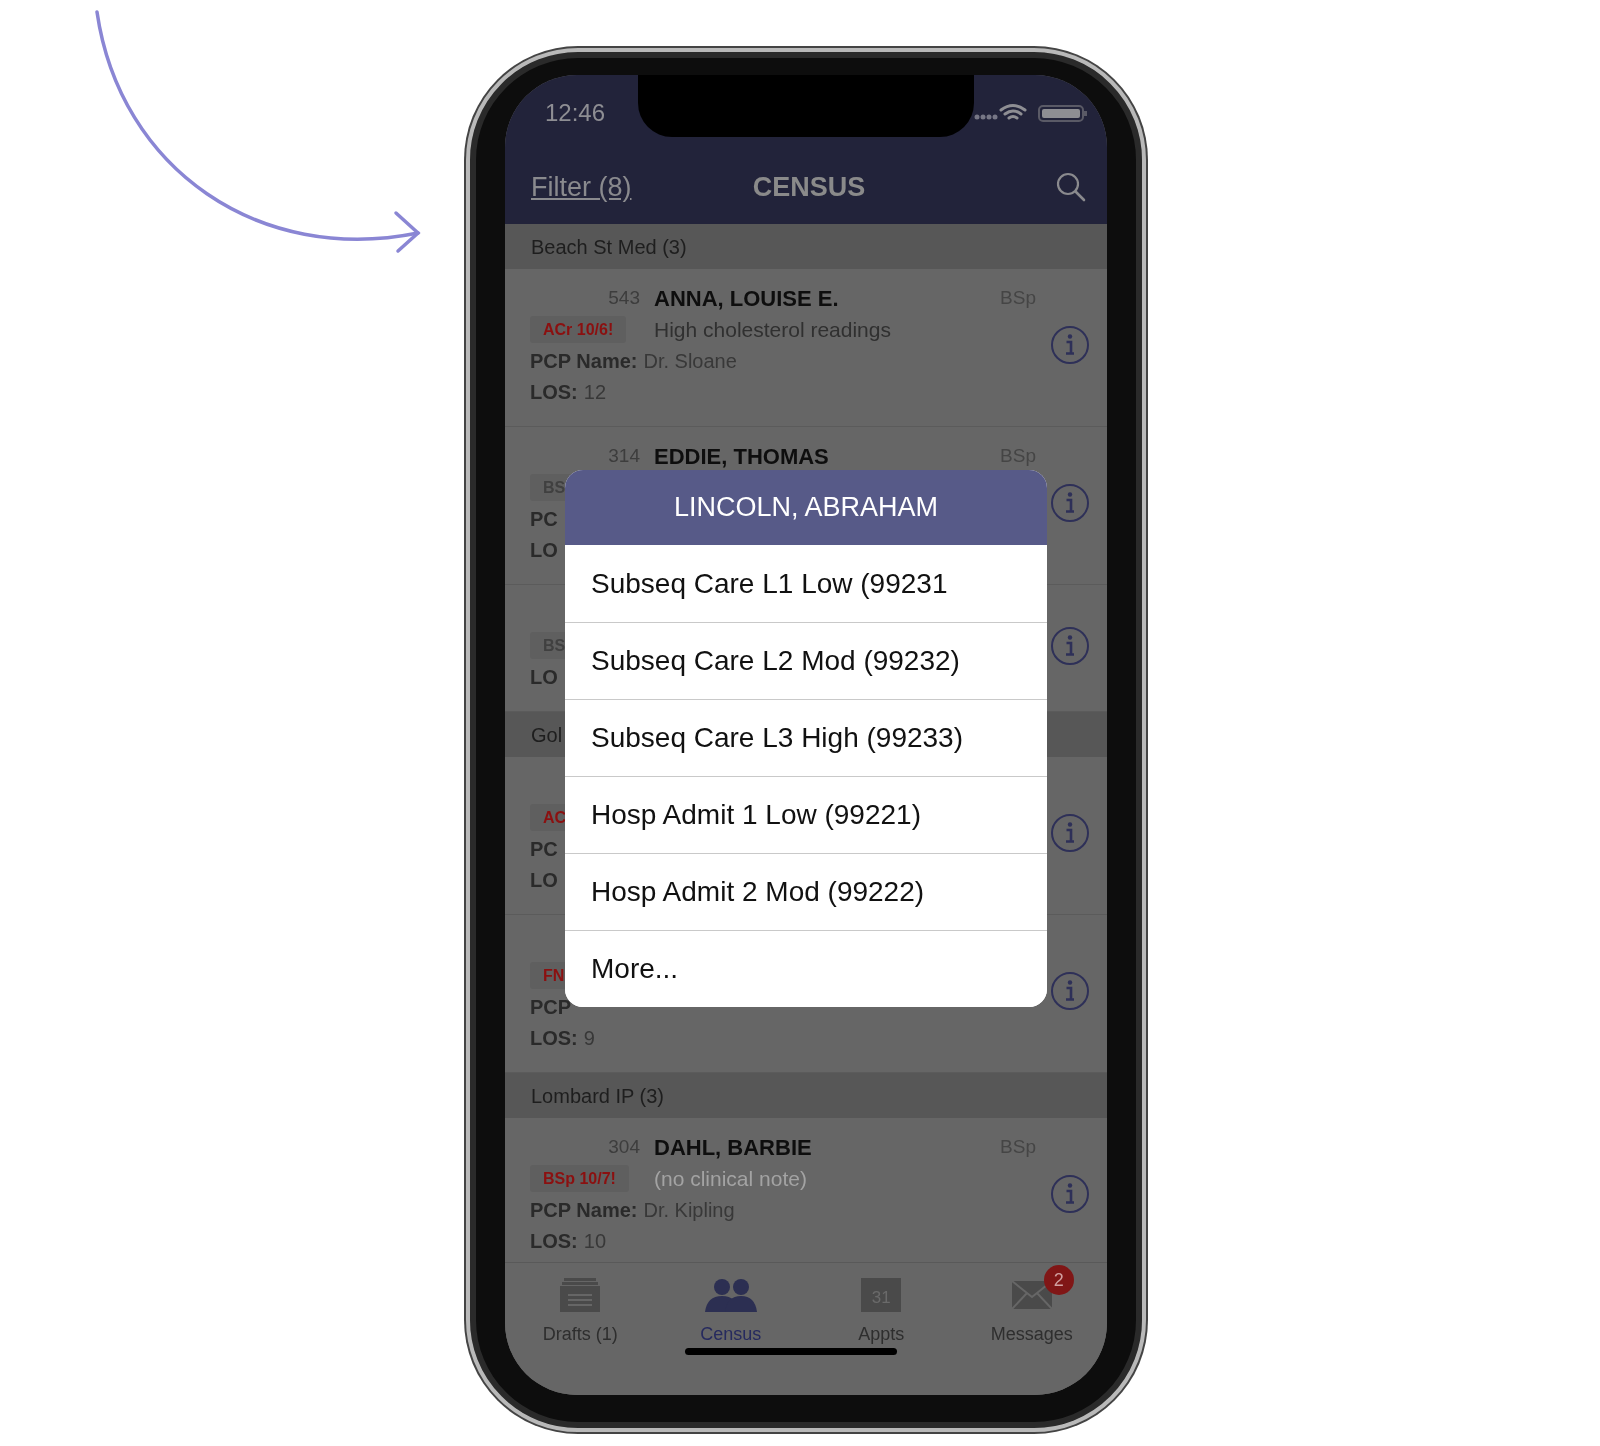 This screenshot has width=1600, height=1446. I want to click on clinical-note: (no clinical note), so click(730, 1178).